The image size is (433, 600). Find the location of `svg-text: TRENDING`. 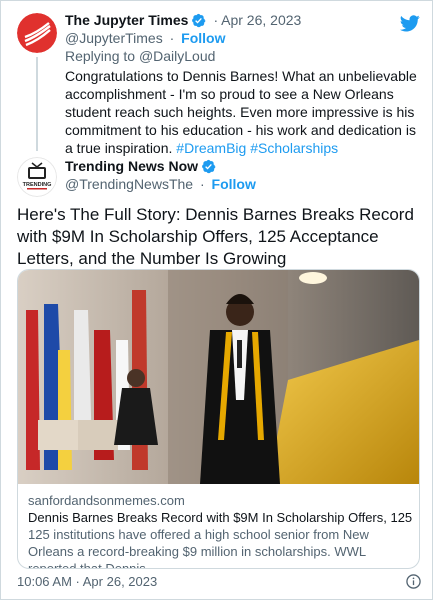

svg-text: TRENDING is located at coordinates (37, 185).